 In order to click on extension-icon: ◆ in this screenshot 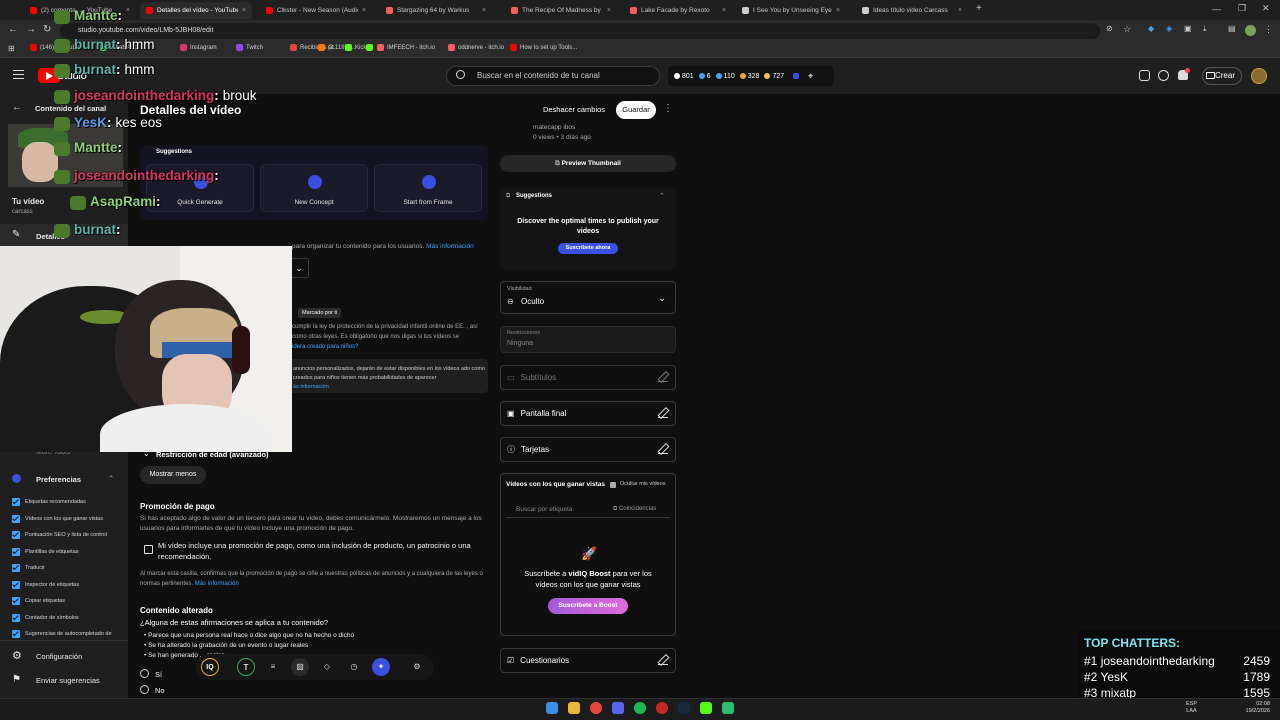, I will do `click(1151, 28)`.